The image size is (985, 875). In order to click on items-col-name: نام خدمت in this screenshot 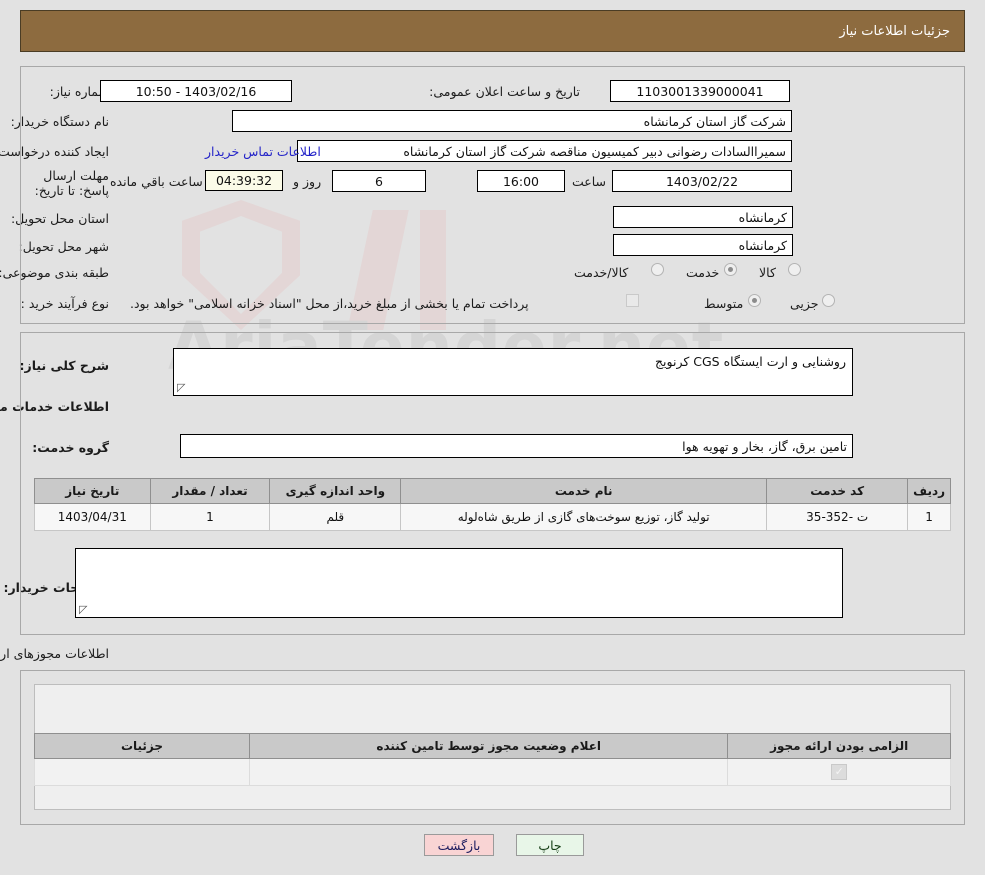, I will do `click(584, 491)`.